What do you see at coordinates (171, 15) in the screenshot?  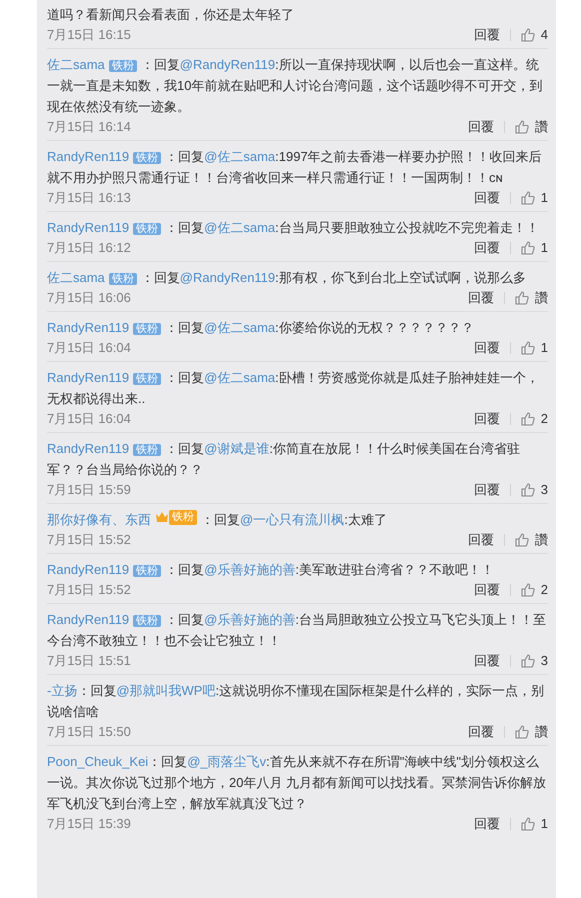 I see `comment-text: 道吗？看新闻只会看表面，你还是太年轻了` at bounding box center [171, 15].